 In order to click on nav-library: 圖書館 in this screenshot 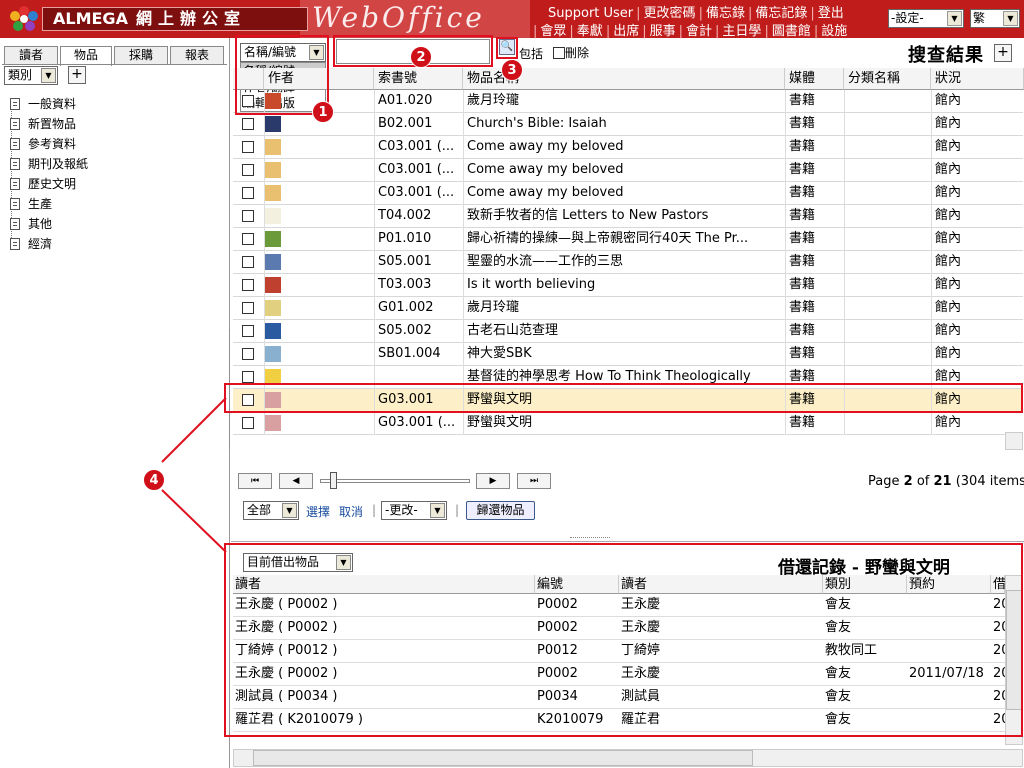, I will do `click(791, 31)`.